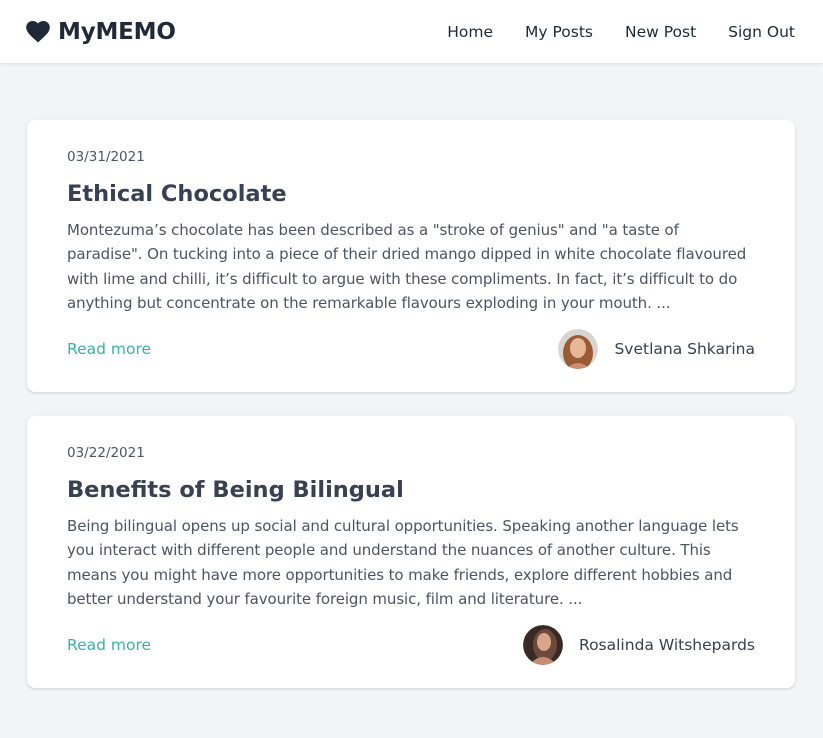 The height and width of the screenshot is (738, 823). Describe the element at coordinates (559, 32) in the screenshot. I see `nav-my-posts-link: My Posts` at that location.